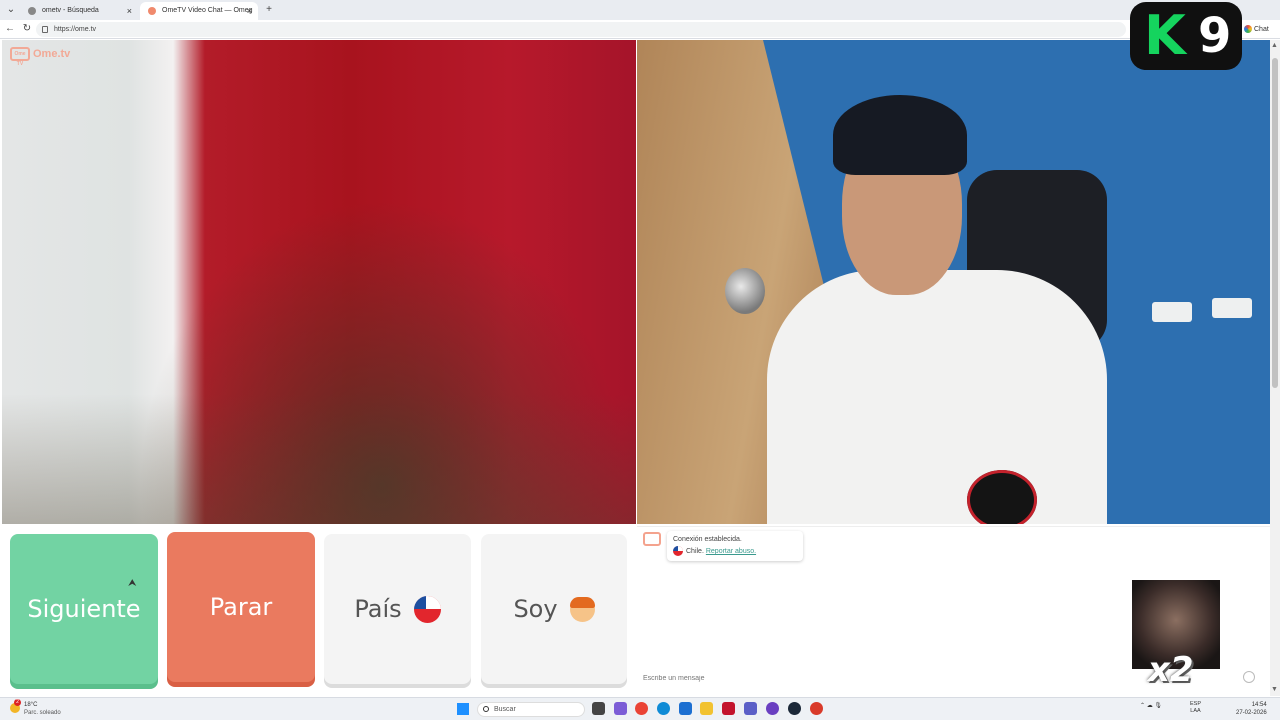 The width and height of the screenshot is (1280, 720). Describe the element at coordinates (75, 29) in the screenshot. I see `url-text: https://ome.tv` at that location.